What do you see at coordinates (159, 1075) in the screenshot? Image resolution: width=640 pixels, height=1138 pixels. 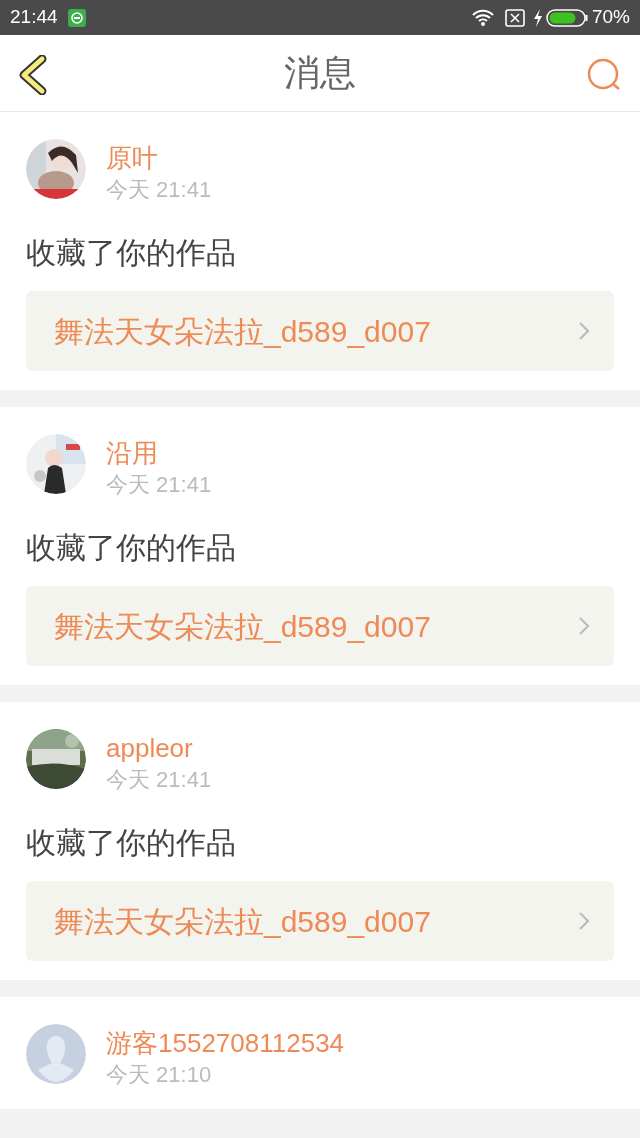 I see `message-time: 今天 21:10` at bounding box center [159, 1075].